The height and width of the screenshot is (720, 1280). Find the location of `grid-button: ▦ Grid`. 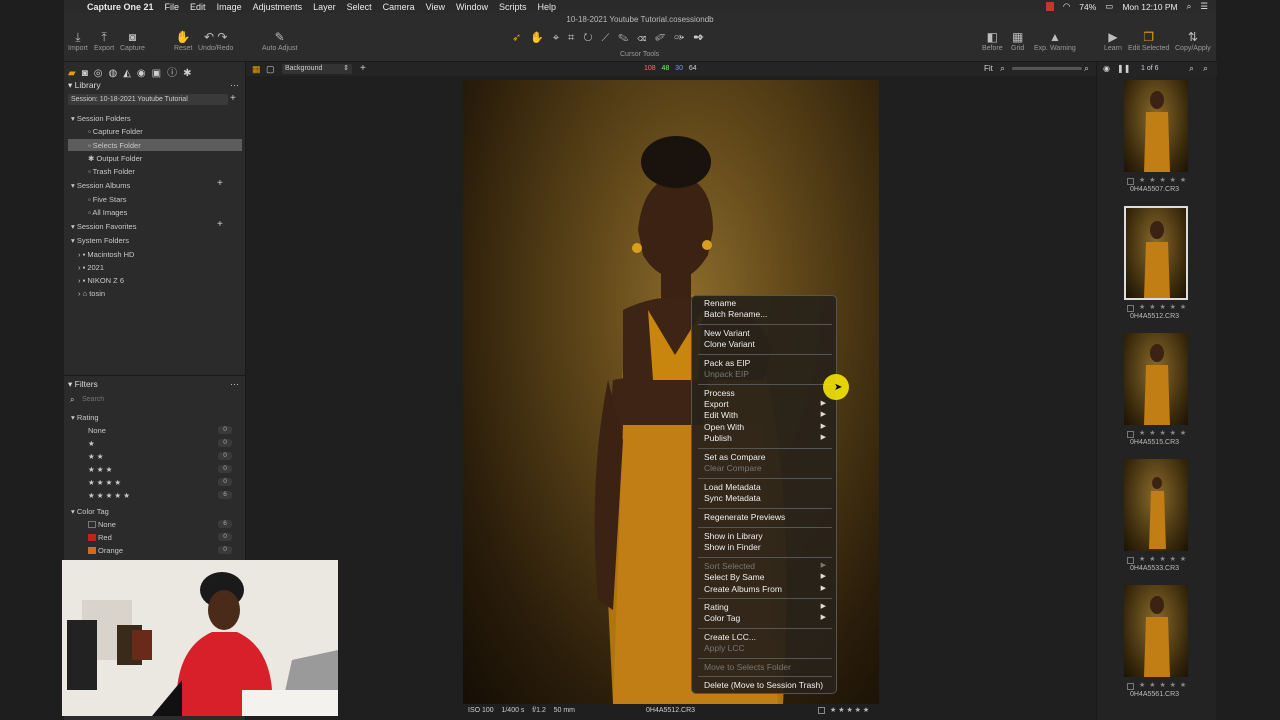

grid-button: ▦ Grid is located at coordinates (1017, 40).